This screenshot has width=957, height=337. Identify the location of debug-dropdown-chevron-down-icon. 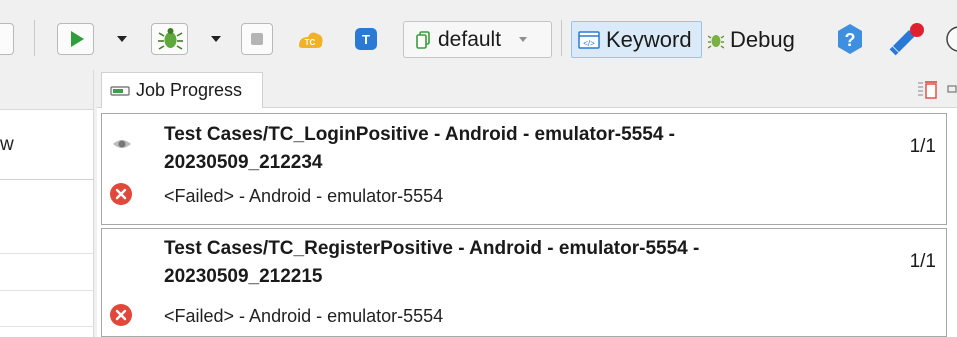
(216, 39).